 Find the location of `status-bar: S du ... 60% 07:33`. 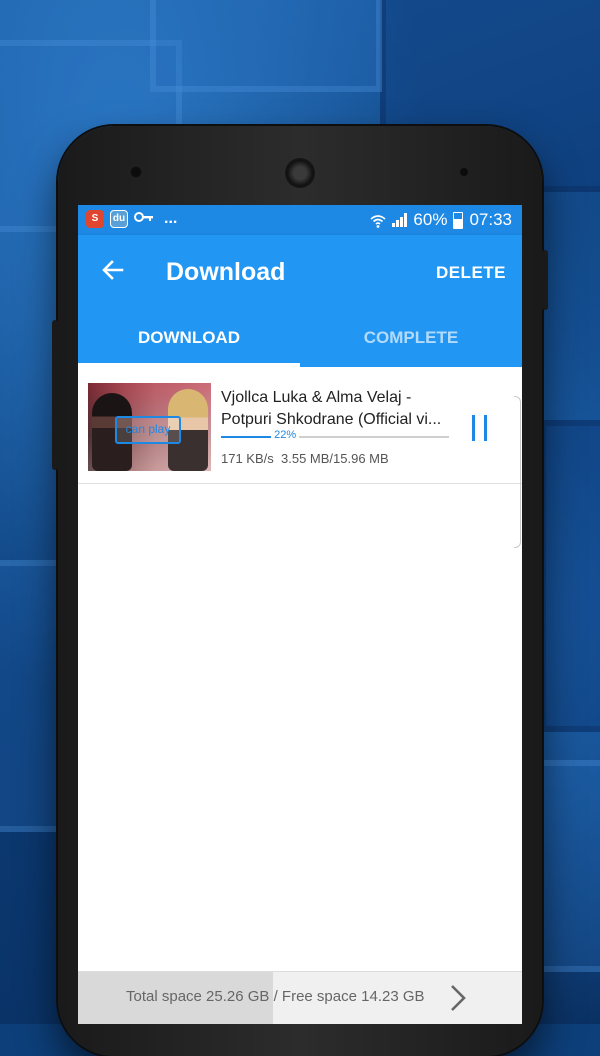

status-bar: S du ... 60% 07:33 is located at coordinates (300, 220).